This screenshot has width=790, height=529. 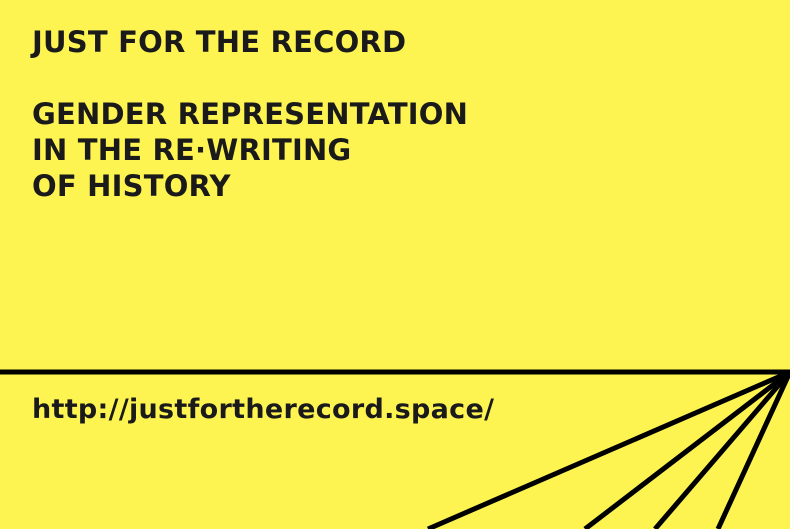 What do you see at coordinates (192, 150) in the screenshot?
I see `subtitle-line-2: IN THE RE·WRITING` at bounding box center [192, 150].